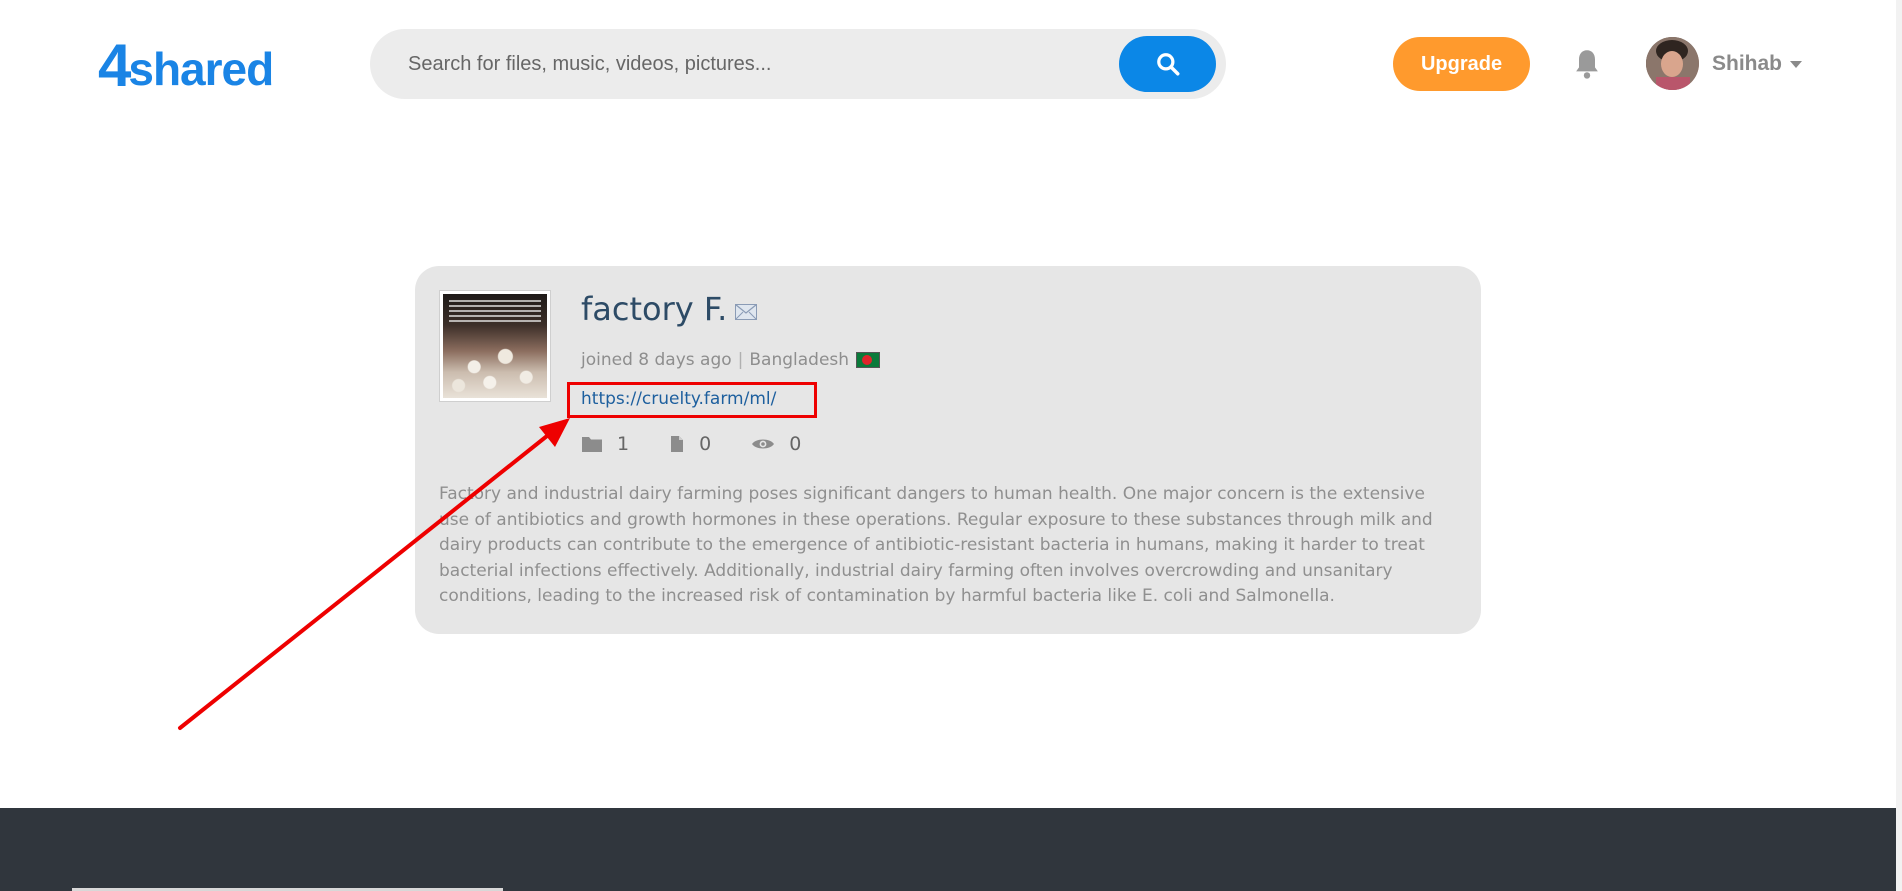 This screenshot has height=891, width=1902. I want to click on profile-meta: joined 8 days ago | Bangladesh, so click(731, 360).